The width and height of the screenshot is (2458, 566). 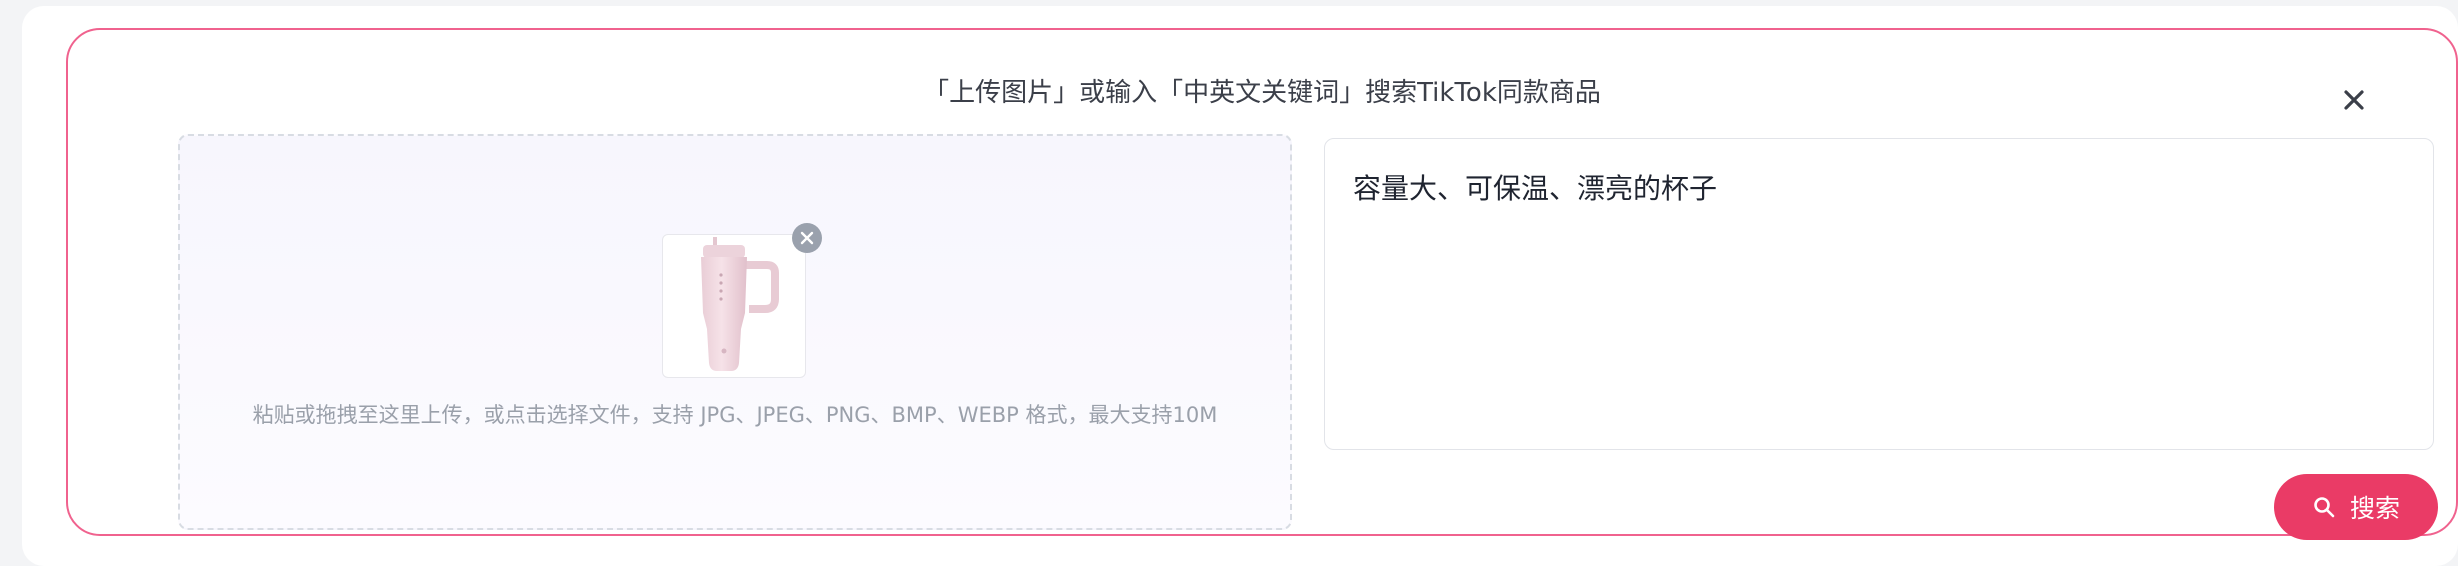 I want to click on search-icon, so click(x=2324, y=507).